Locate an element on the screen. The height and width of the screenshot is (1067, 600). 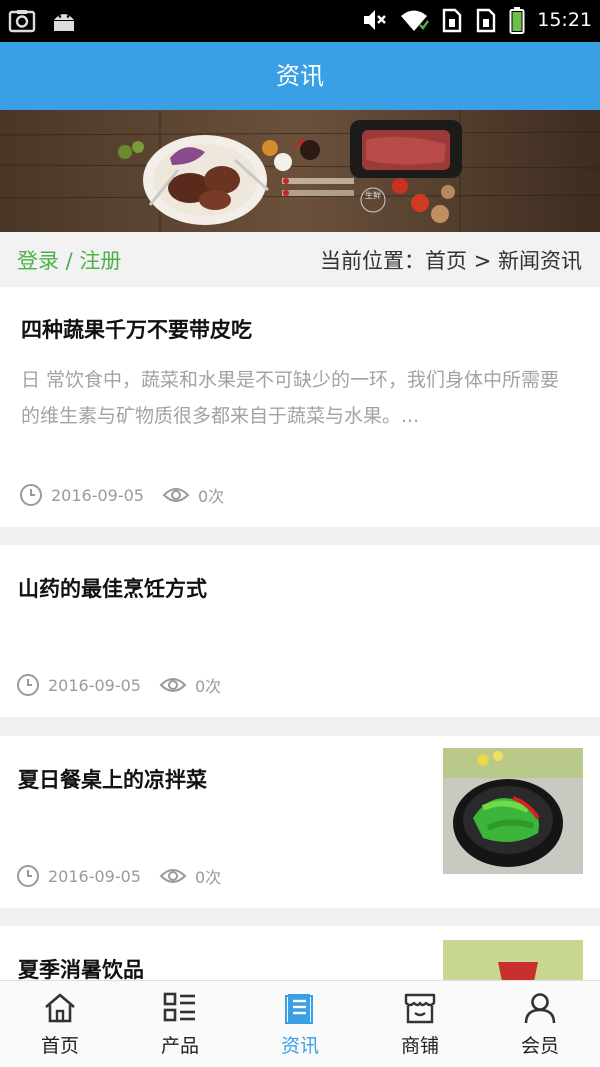
page-header: 资讯 is located at coordinates (300, 76).